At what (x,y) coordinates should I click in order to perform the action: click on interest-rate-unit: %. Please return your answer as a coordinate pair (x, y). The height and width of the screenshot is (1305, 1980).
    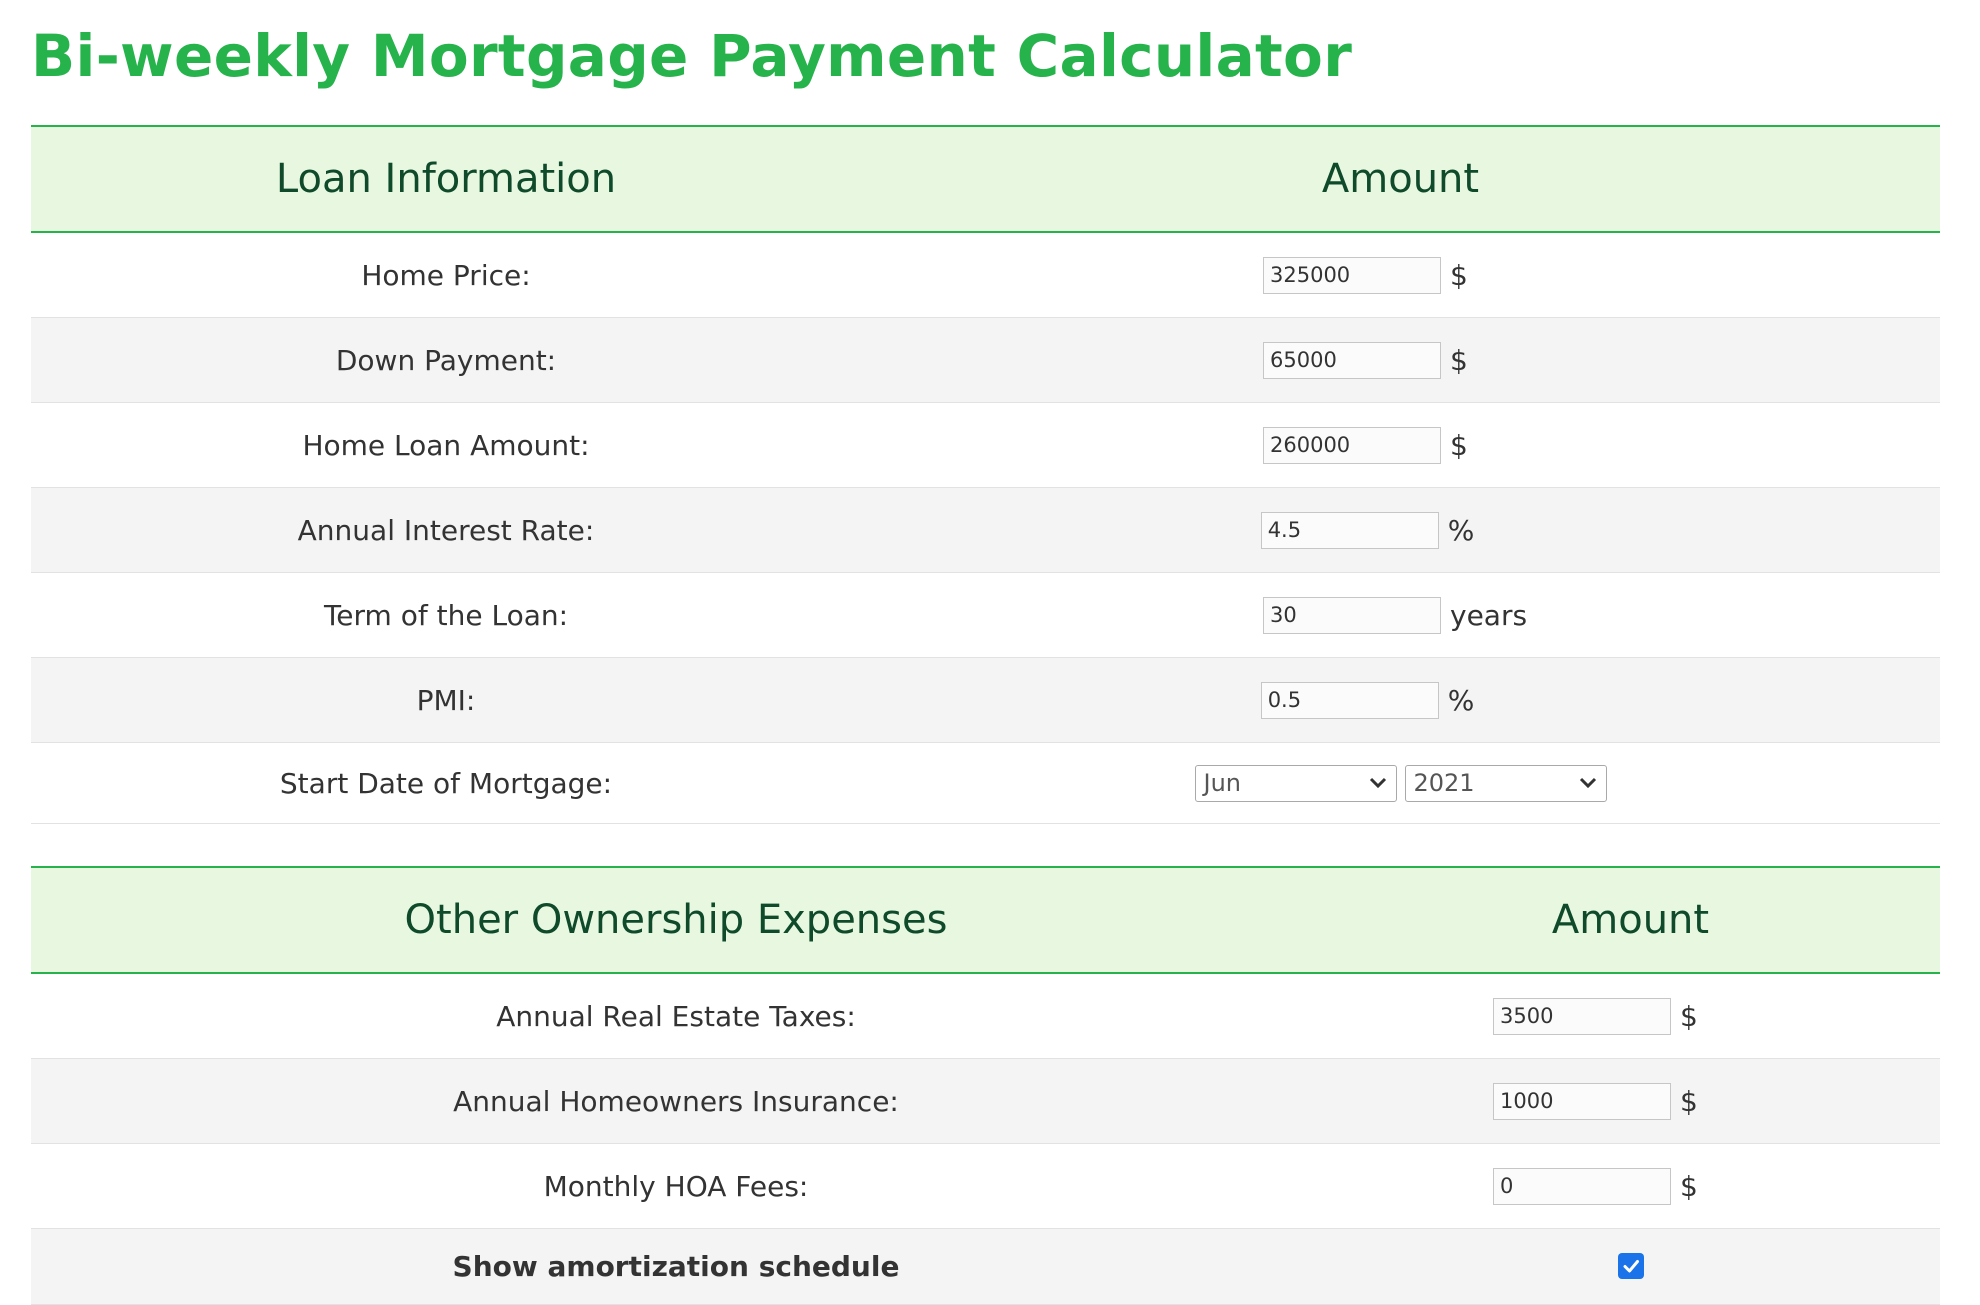
    Looking at the image, I should click on (1461, 530).